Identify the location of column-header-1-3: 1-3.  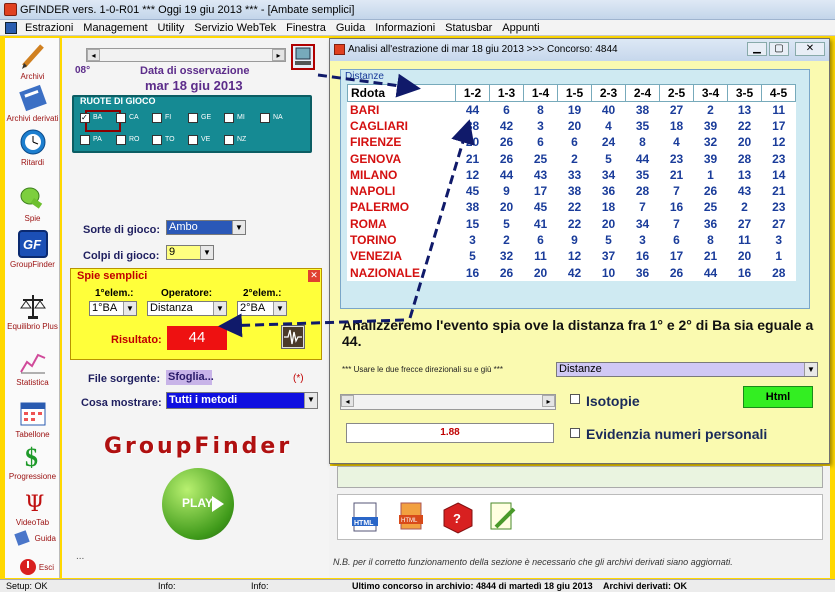
(506, 93).